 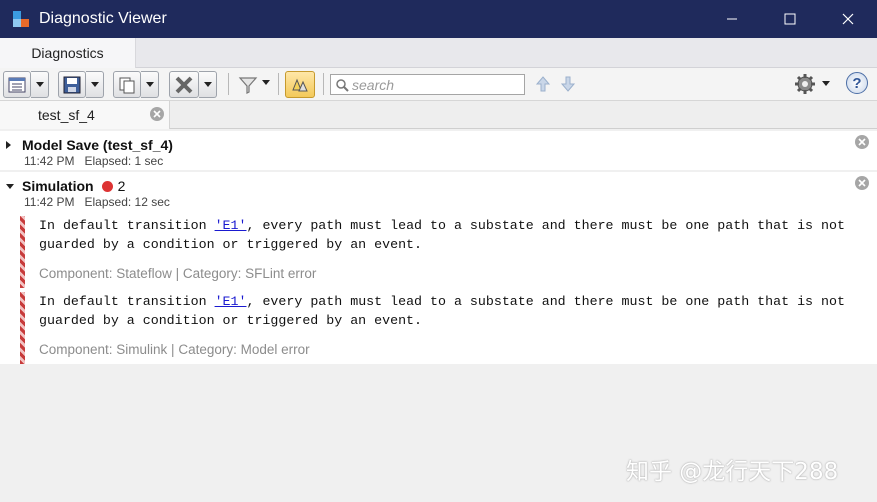 I want to click on filter-icon, so click(x=248, y=85).